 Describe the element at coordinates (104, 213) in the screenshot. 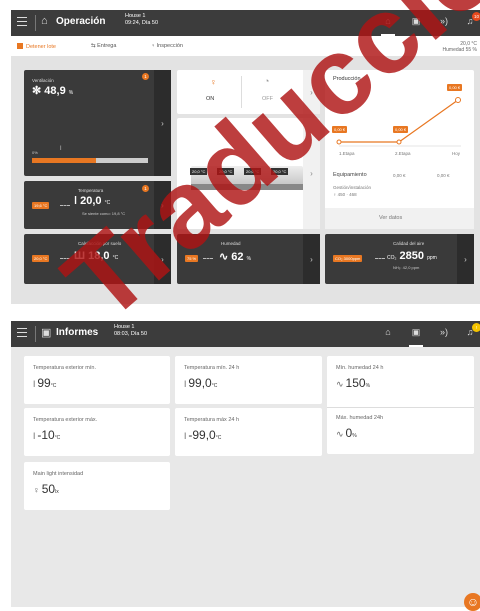

I see `felt-temperature: Se siente como: 19,8 °C` at that location.